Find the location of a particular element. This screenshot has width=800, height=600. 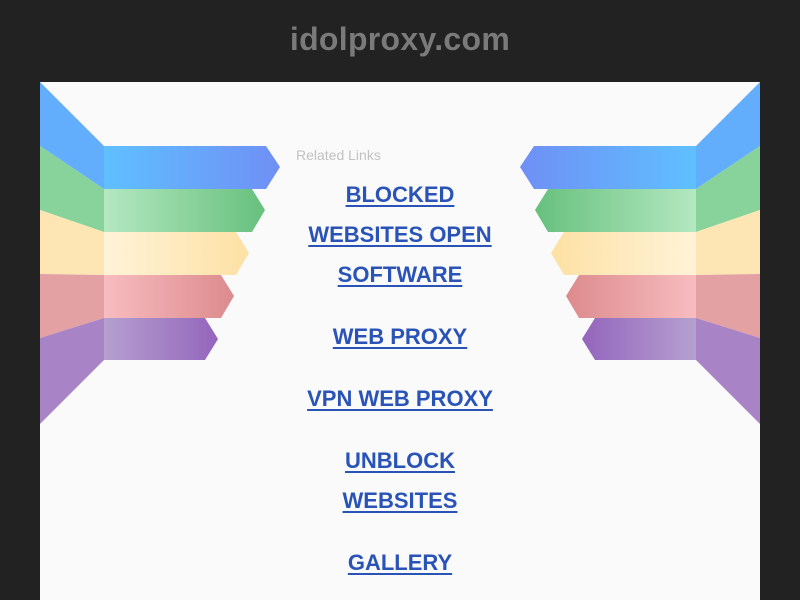

header: idolproxy.com is located at coordinates (400, 41).